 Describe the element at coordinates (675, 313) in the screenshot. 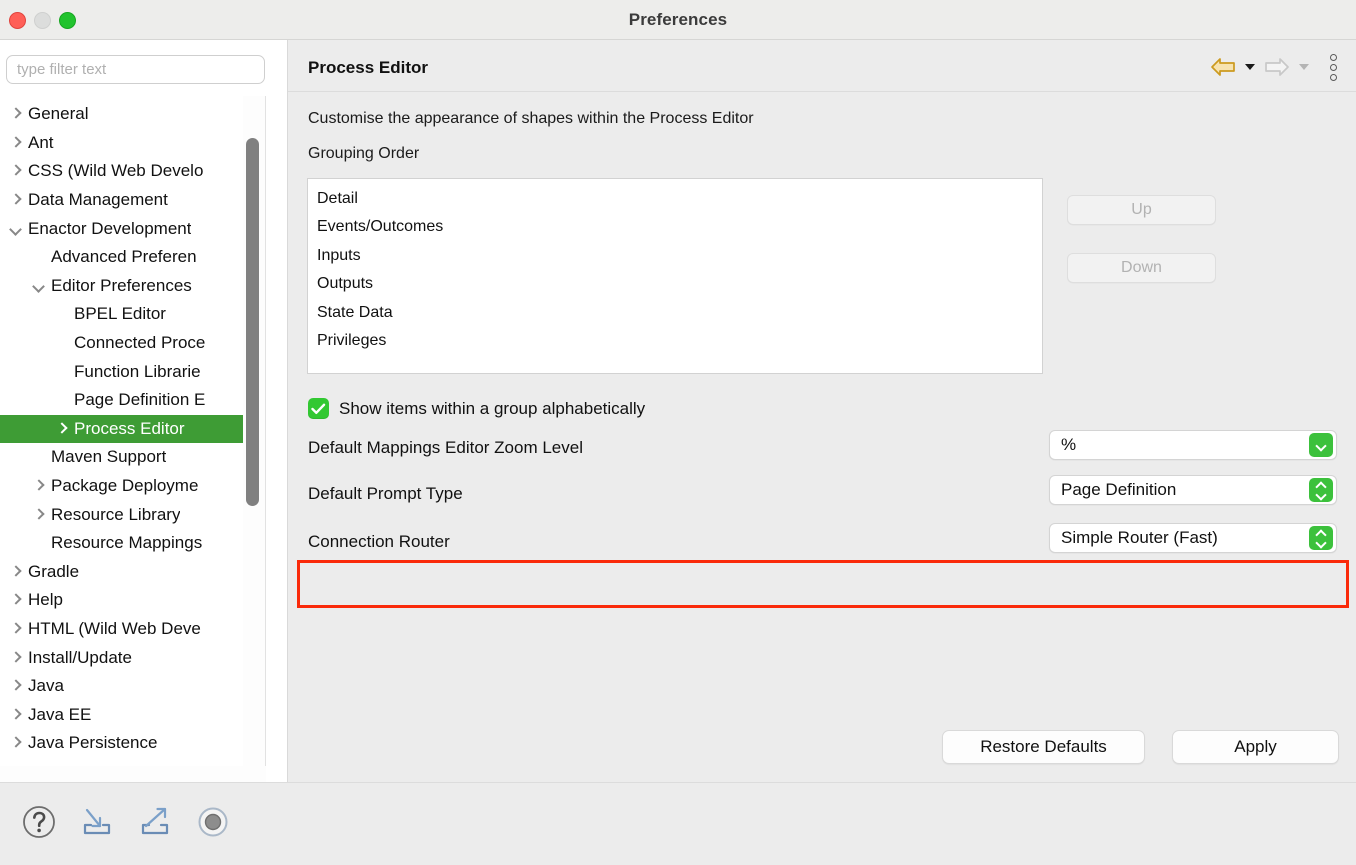

I see `list-item: State Data` at that location.